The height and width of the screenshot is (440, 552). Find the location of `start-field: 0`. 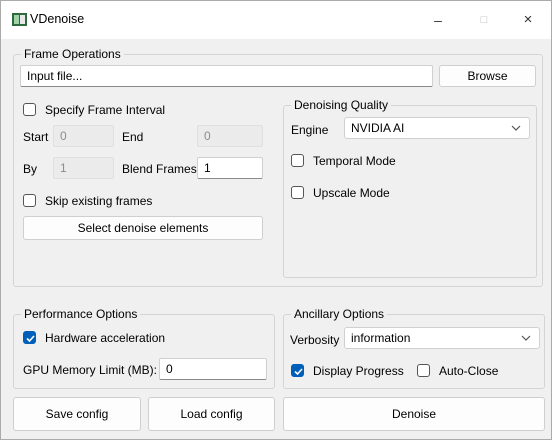

start-field: 0 is located at coordinates (83, 136).